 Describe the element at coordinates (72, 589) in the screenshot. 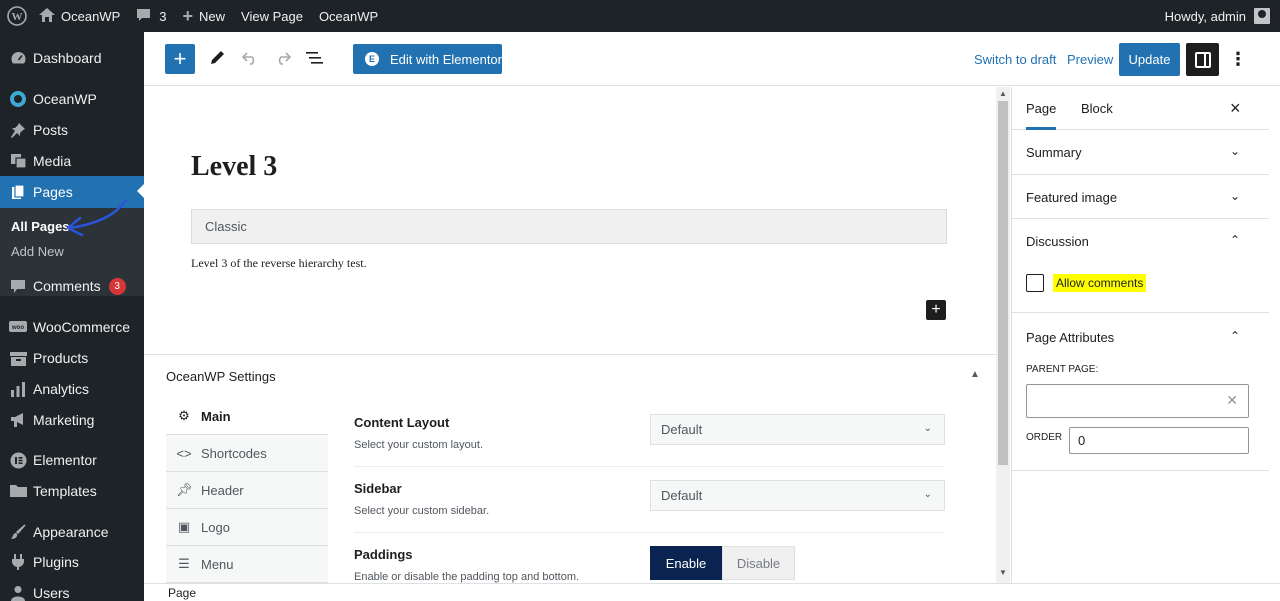

I see `sidebar-item-users: Users` at that location.